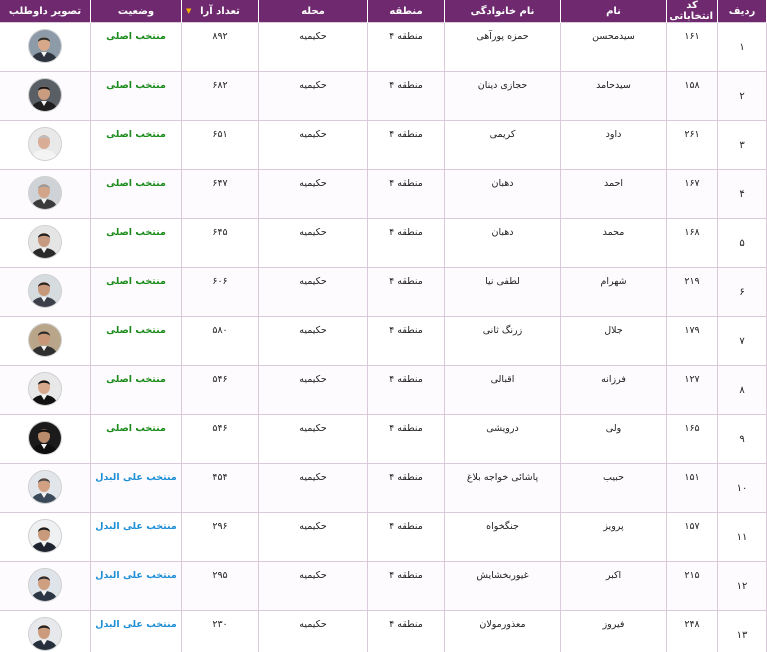  Describe the element at coordinates (189, 11) in the screenshot. I see `sort-desc-icon: ▼` at that location.